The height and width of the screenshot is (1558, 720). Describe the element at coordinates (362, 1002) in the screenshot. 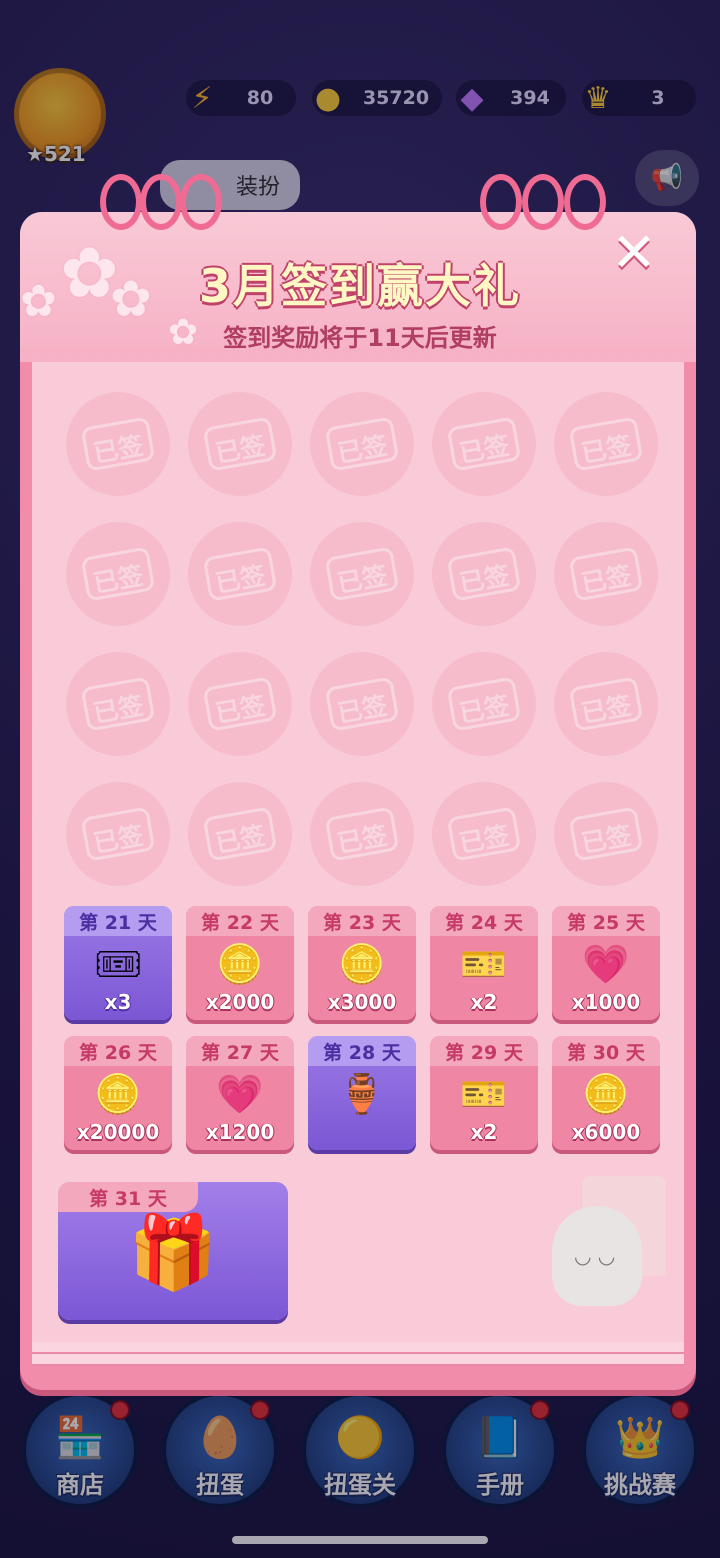

I see `reward-amount: x3000` at that location.